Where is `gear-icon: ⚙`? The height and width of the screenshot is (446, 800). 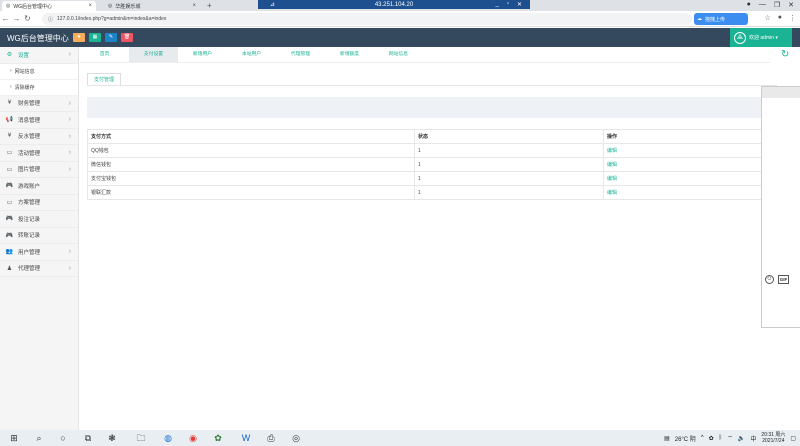 gear-icon: ⚙ is located at coordinates (9, 55).